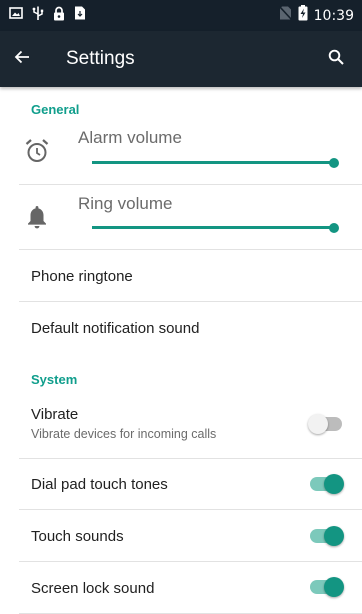 The width and height of the screenshot is (362, 614). I want to click on vibrate-switch, so click(326, 424).